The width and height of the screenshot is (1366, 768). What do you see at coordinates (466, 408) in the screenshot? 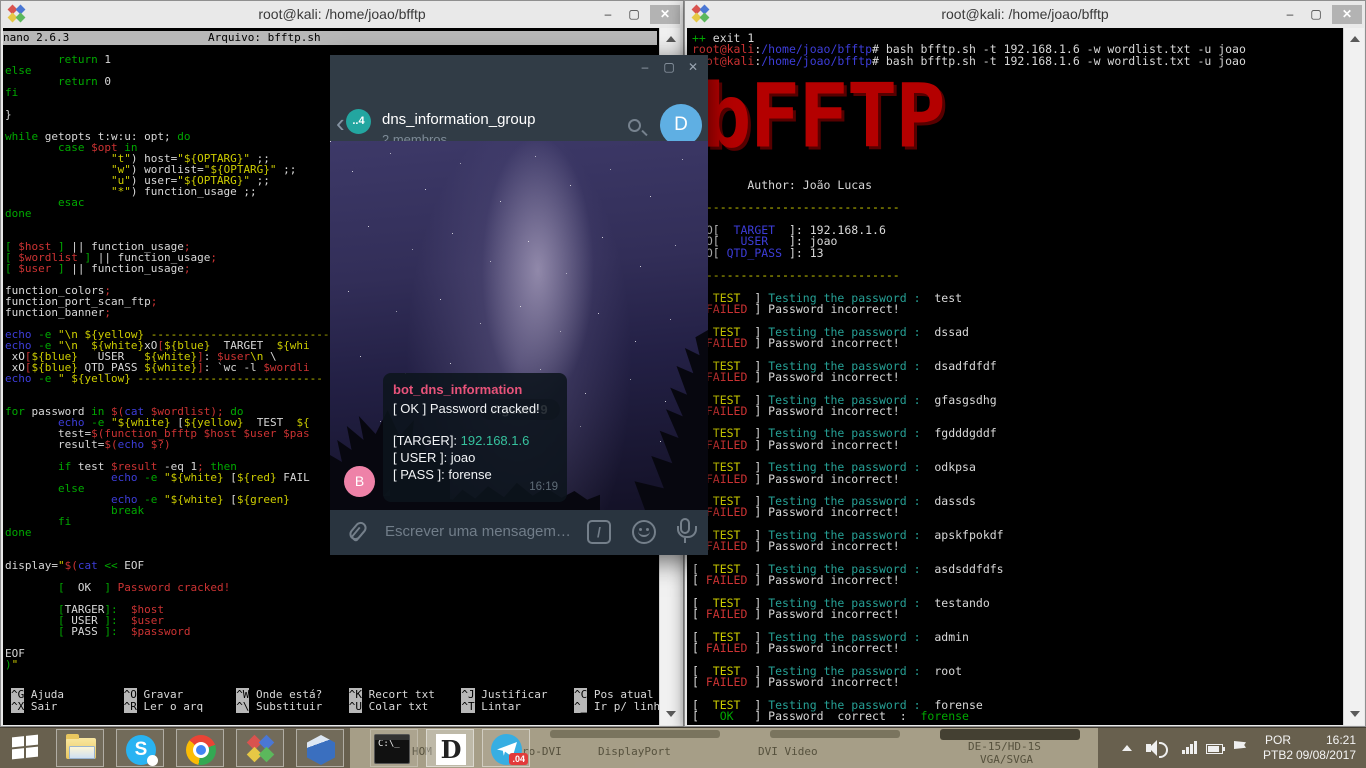
I see `message-status-line: [ OK ] Password cracked!` at bounding box center [466, 408].